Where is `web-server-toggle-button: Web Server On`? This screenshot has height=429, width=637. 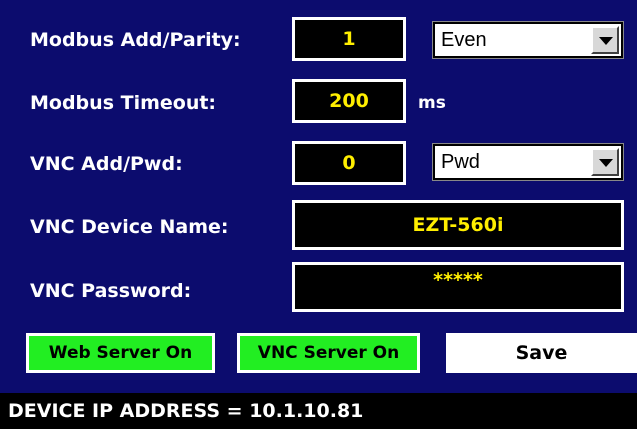
web-server-toggle-button: Web Server On is located at coordinates (120, 353).